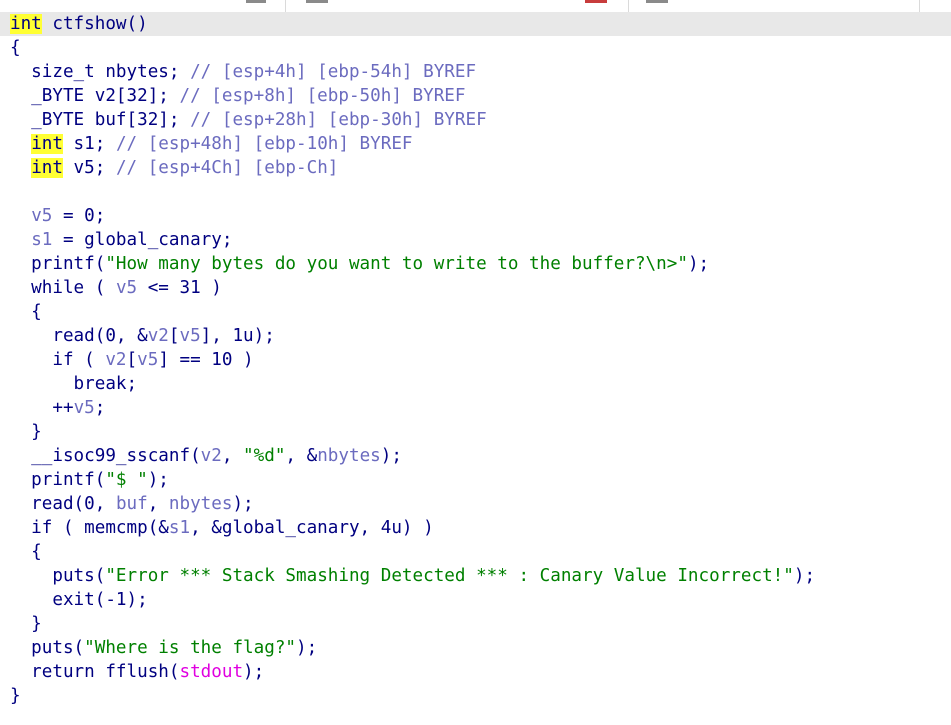 Image resolution: width=951 pixels, height=725 pixels. Describe the element at coordinates (475, 144) in the screenshot. I see `code-line: int s1; // [esp+48h] [ebp-10h] BYREF` at that location.